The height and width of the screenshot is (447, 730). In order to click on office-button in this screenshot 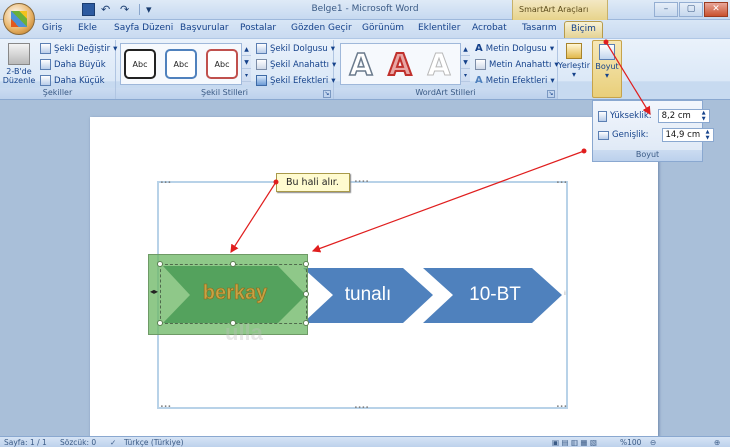, I will do `click(19, 19)`.